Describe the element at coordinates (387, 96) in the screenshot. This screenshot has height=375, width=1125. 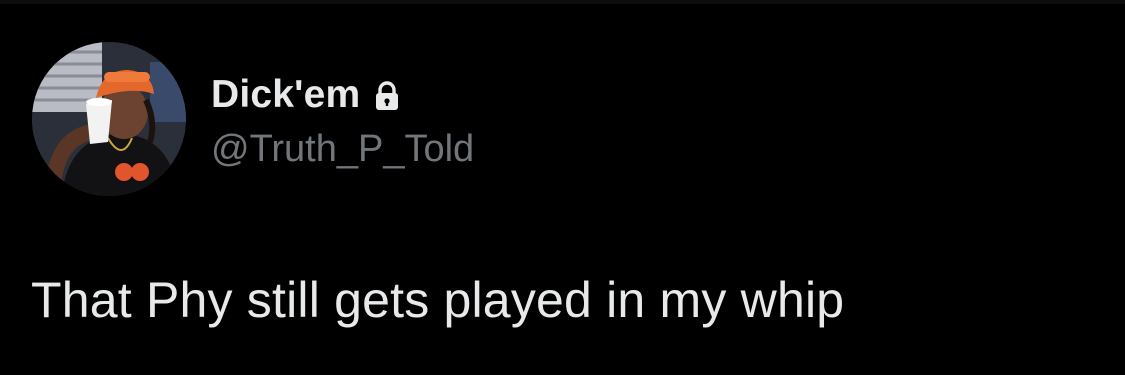
I see `lock-icon` at that location.